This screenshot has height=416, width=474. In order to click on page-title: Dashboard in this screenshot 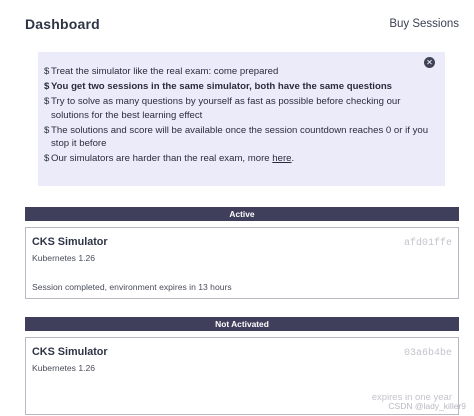, I will do `click(62, 24)`.